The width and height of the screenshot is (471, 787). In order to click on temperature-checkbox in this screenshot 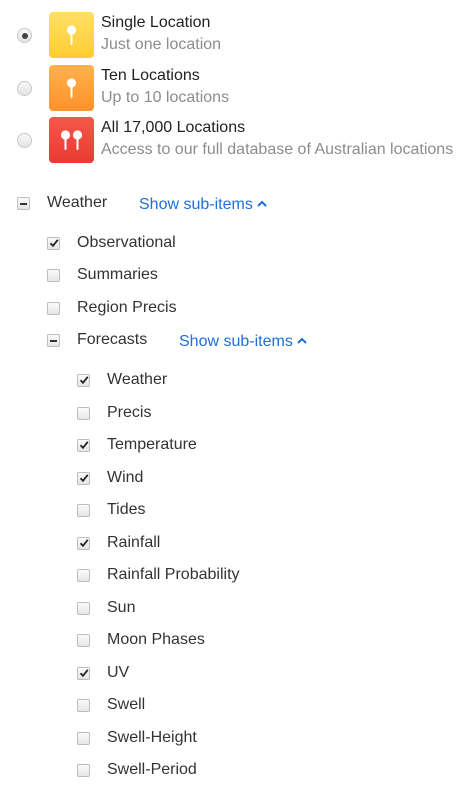, I will do `click(83, 445)`.